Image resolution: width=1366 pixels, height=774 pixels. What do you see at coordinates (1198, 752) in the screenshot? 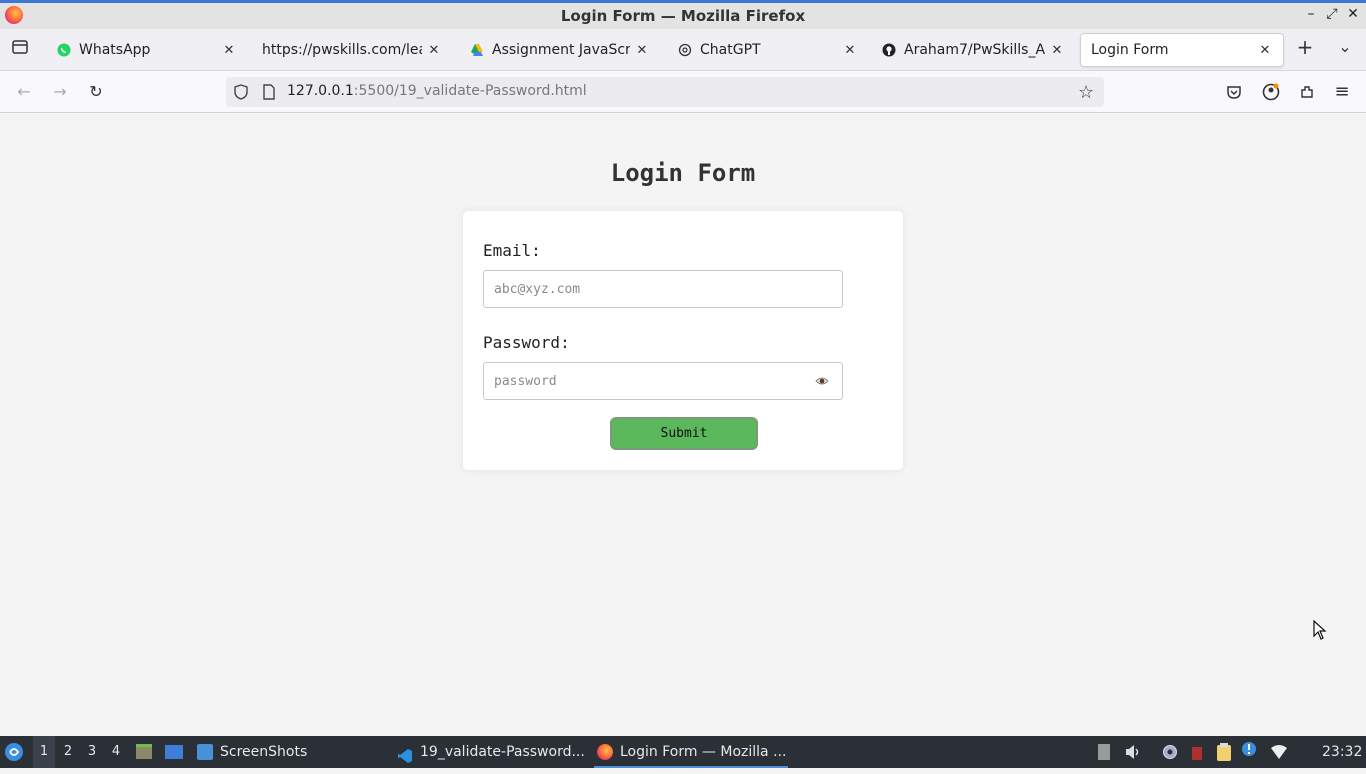
I see `battery-tray-icon` at bounding box center [1198, 752].